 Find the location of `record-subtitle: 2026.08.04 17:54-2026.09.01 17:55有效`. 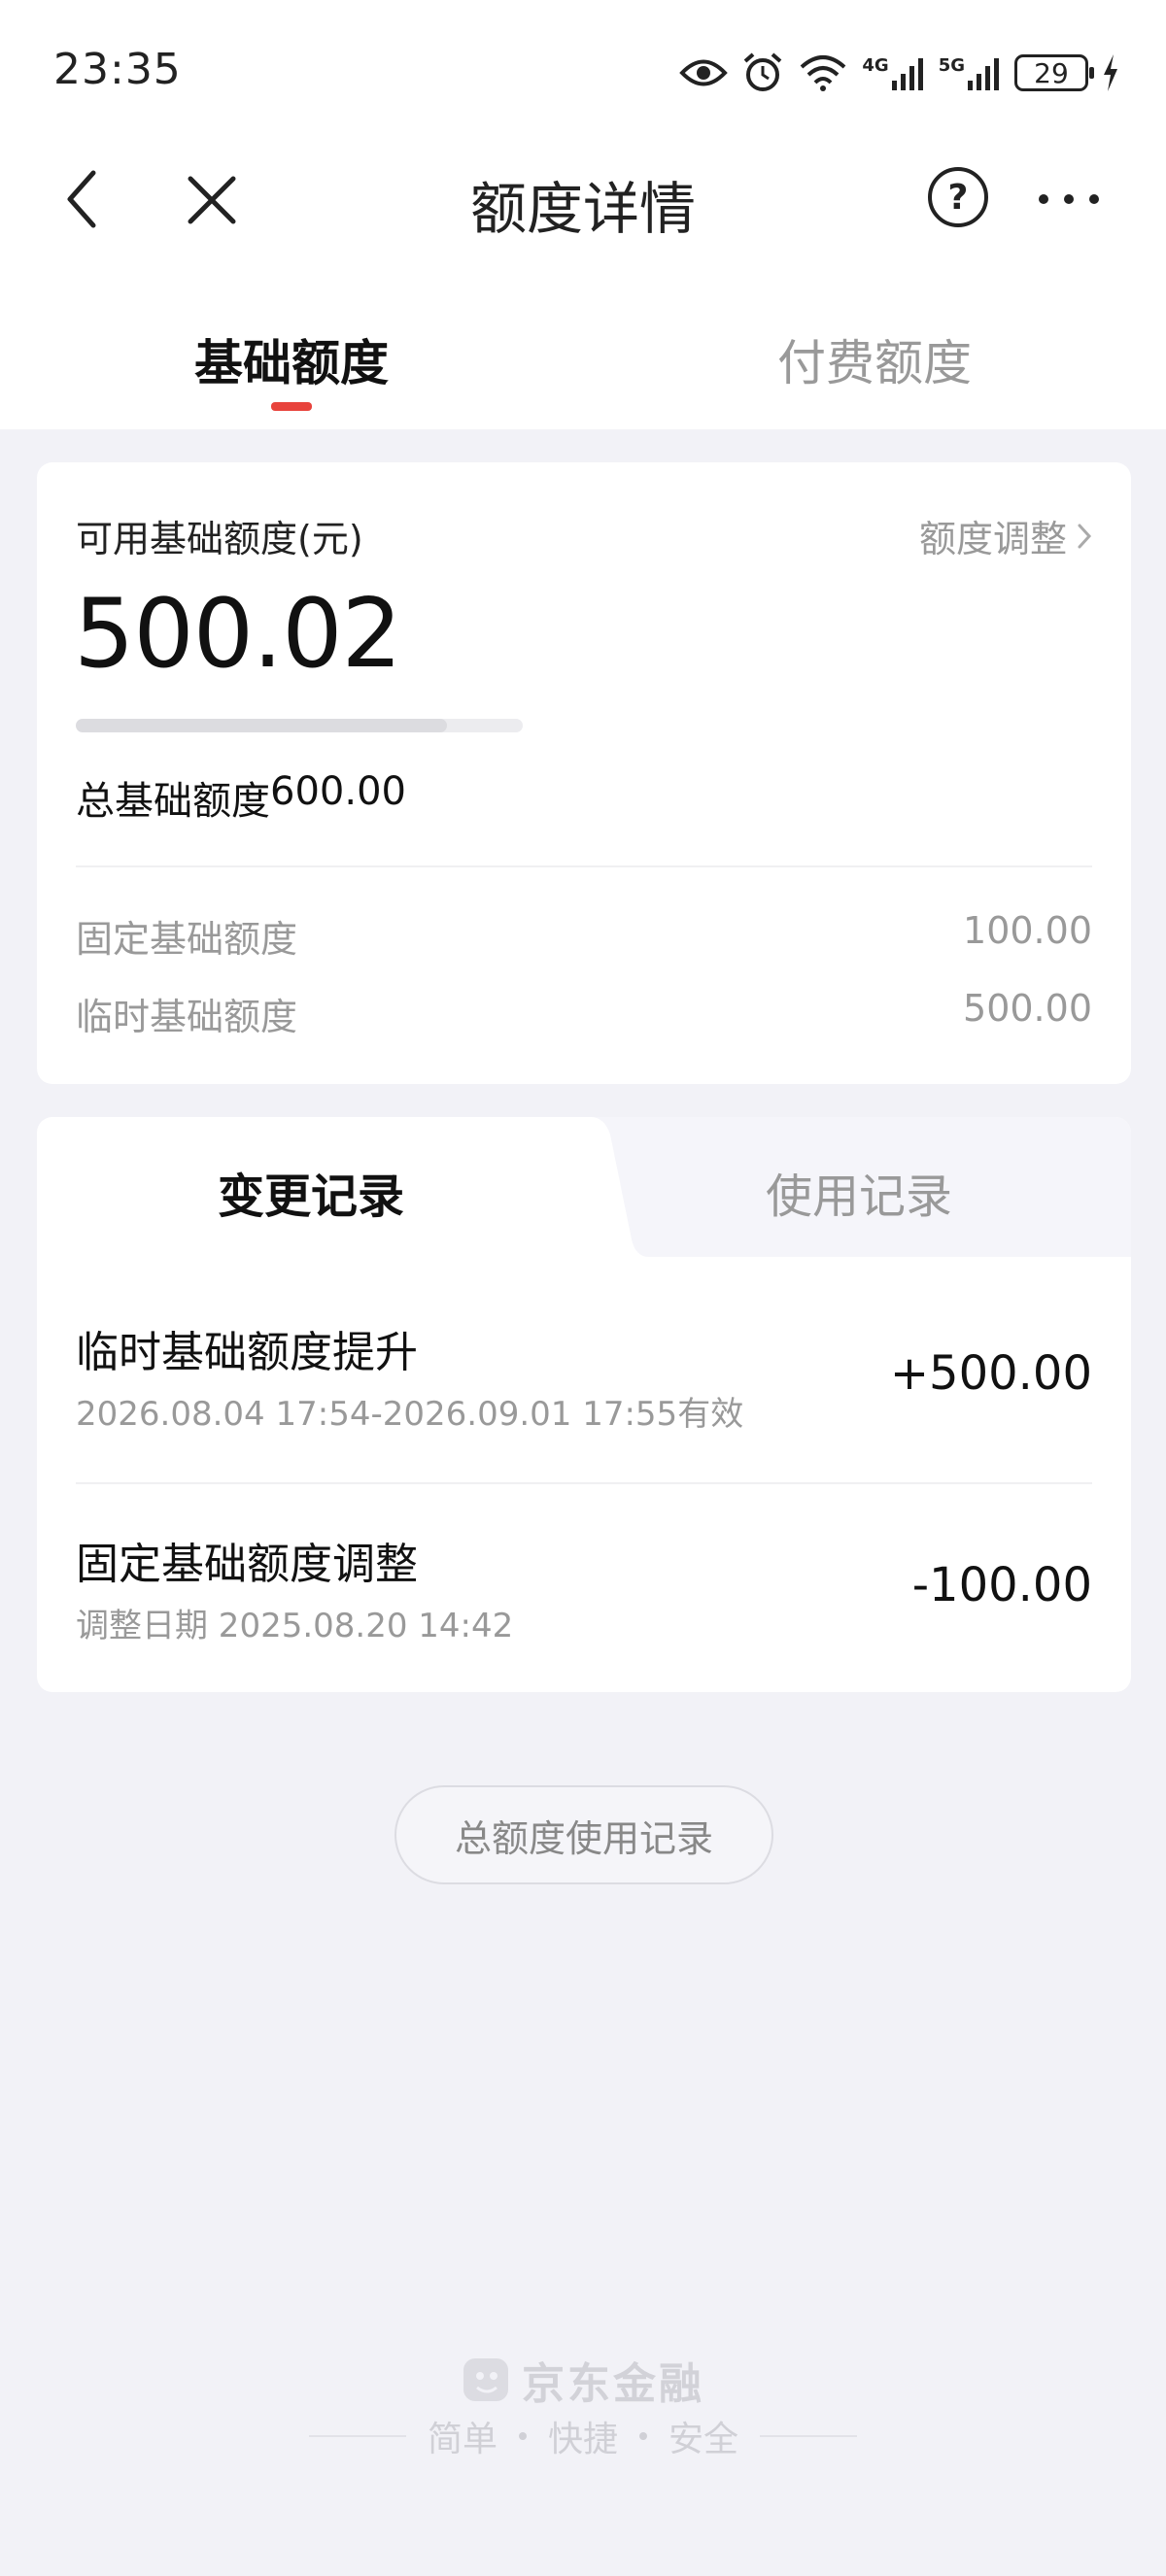

record-subtitle: 2026.08.04 17:54-2026.09.01 17:55有效 is located at coordinates (410, 1414).